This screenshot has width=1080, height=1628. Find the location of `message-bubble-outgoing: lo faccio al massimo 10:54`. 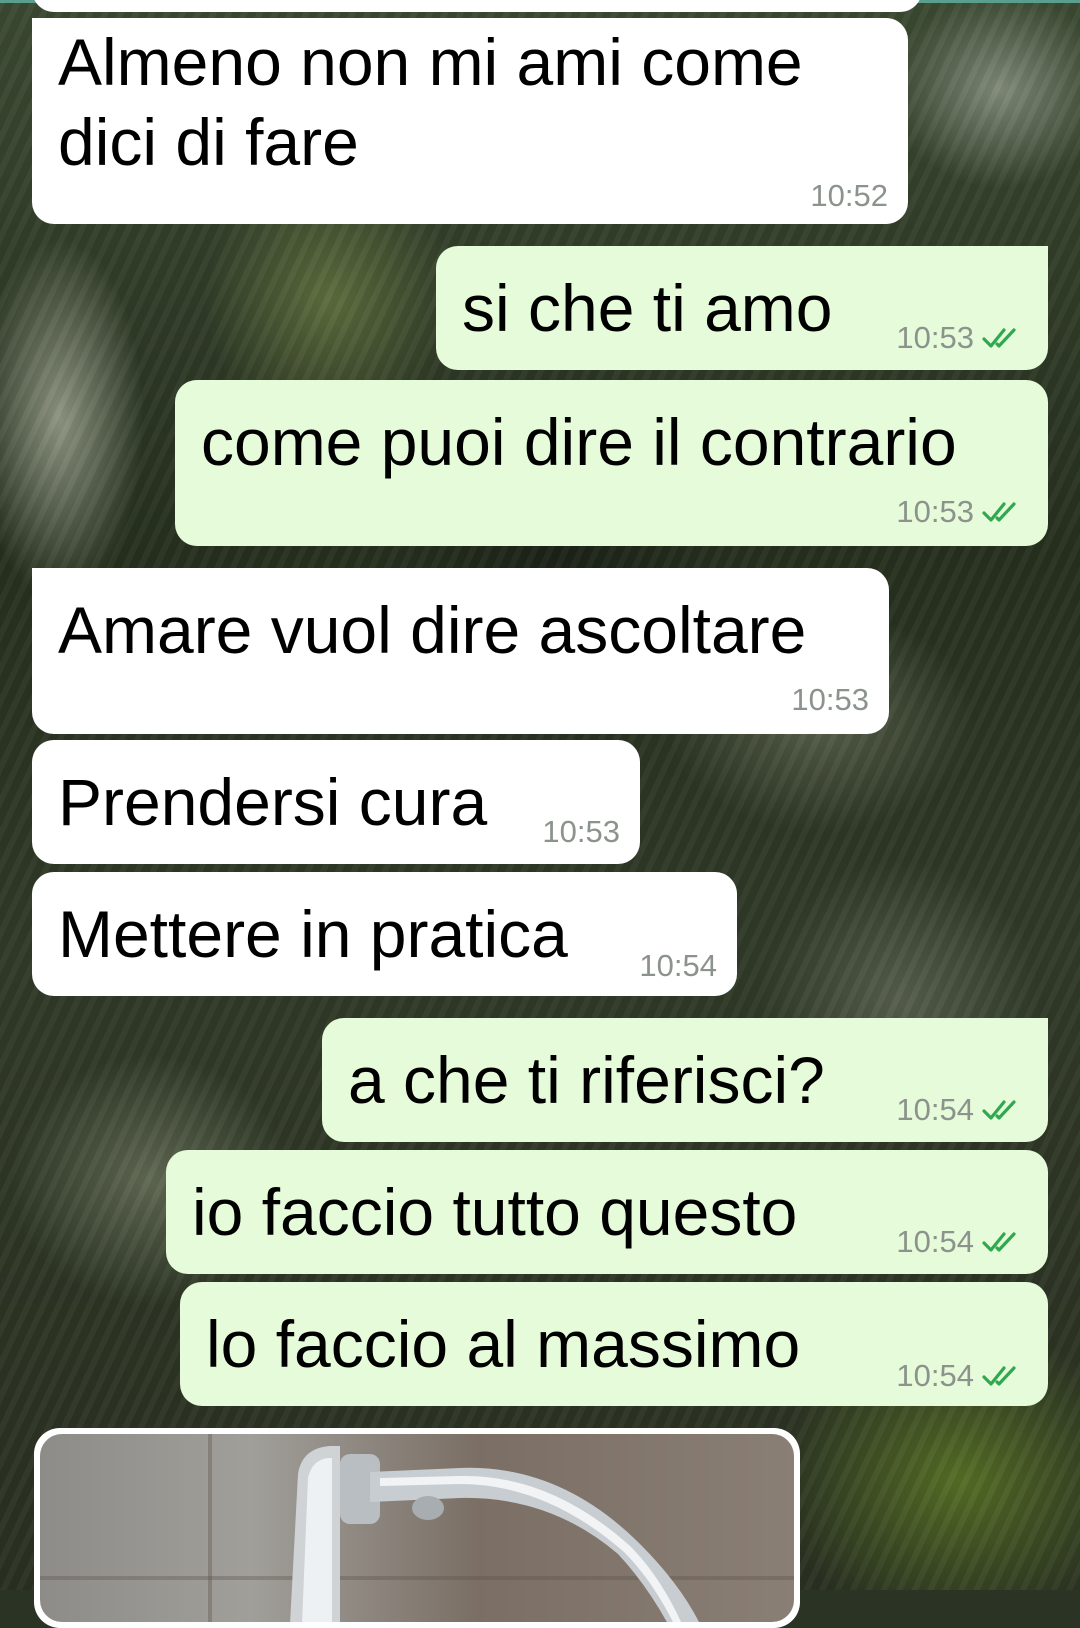

message-bubble-outgoing: lo faccio al massimo 10:54 is located at coordinates (614, 1344).